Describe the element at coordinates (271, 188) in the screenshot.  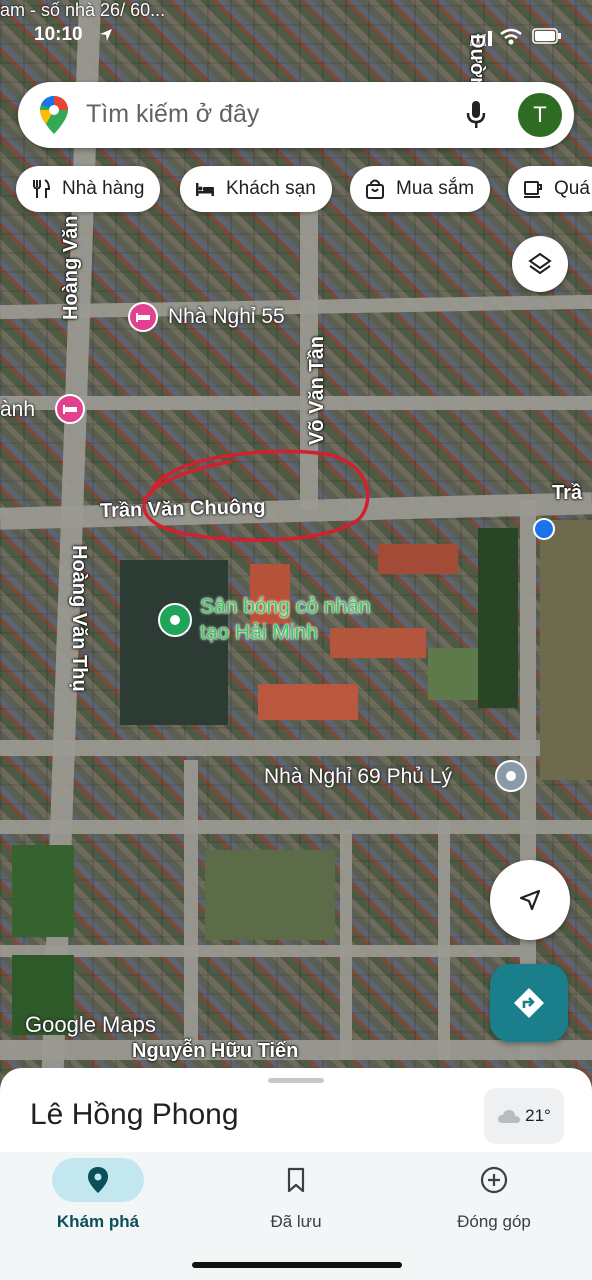
I see `chip-label: Khách sạn` at that location.